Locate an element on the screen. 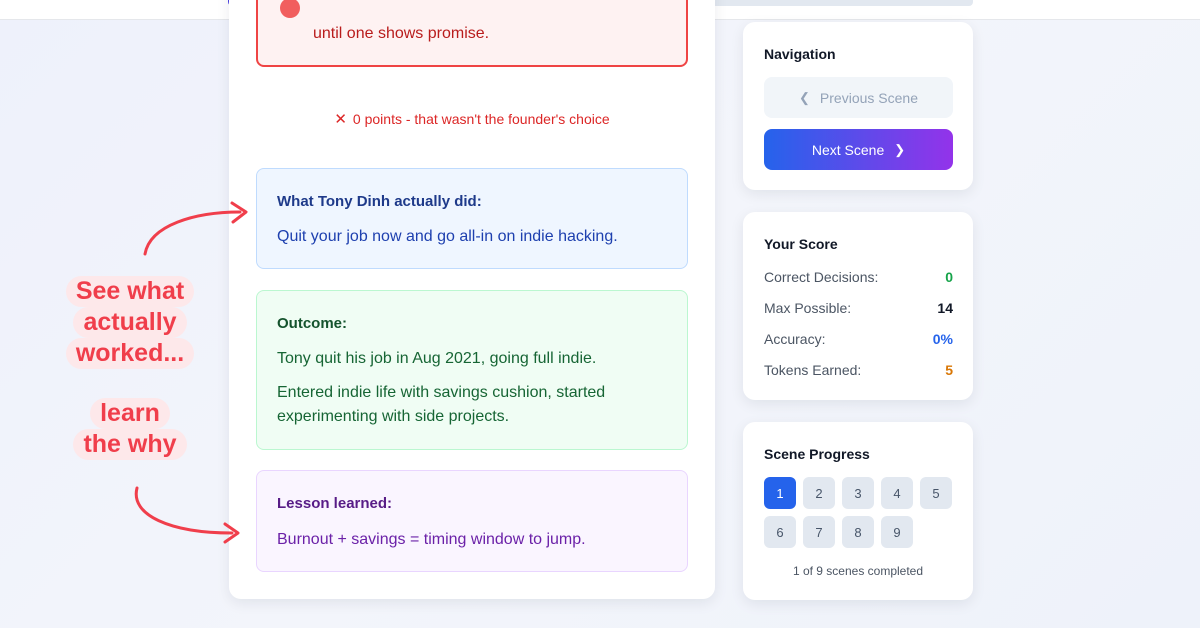  scene-button-8: 8 is located at coordinates (858, 532).